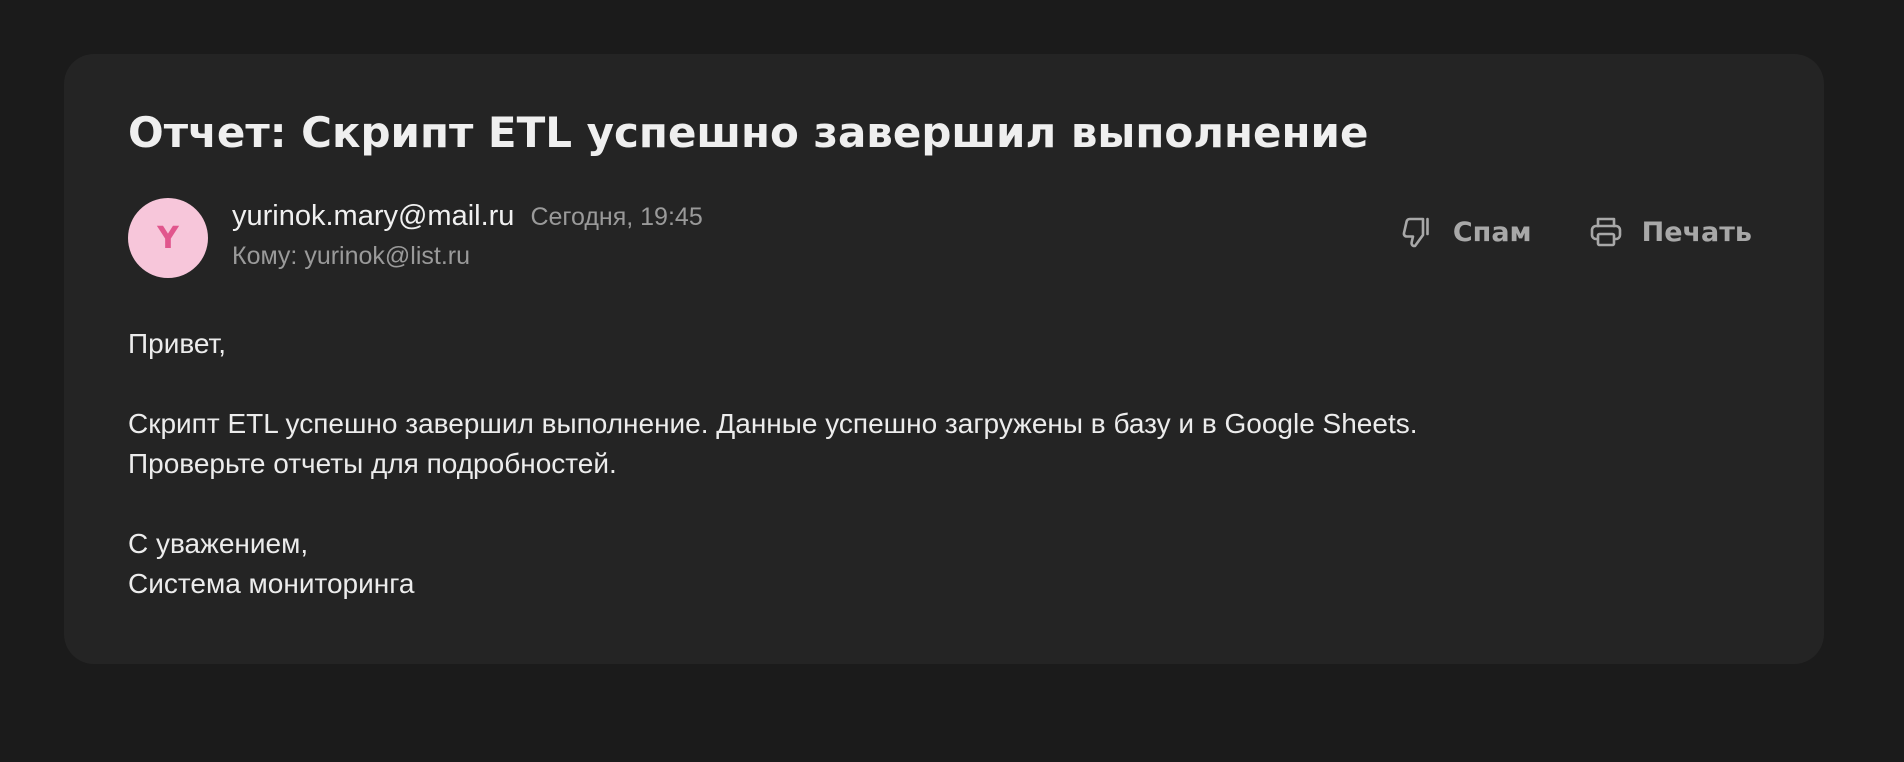 This screenshot has height=762, width=1904. I want to click on spam-button: Спам, so click(1465, 232).